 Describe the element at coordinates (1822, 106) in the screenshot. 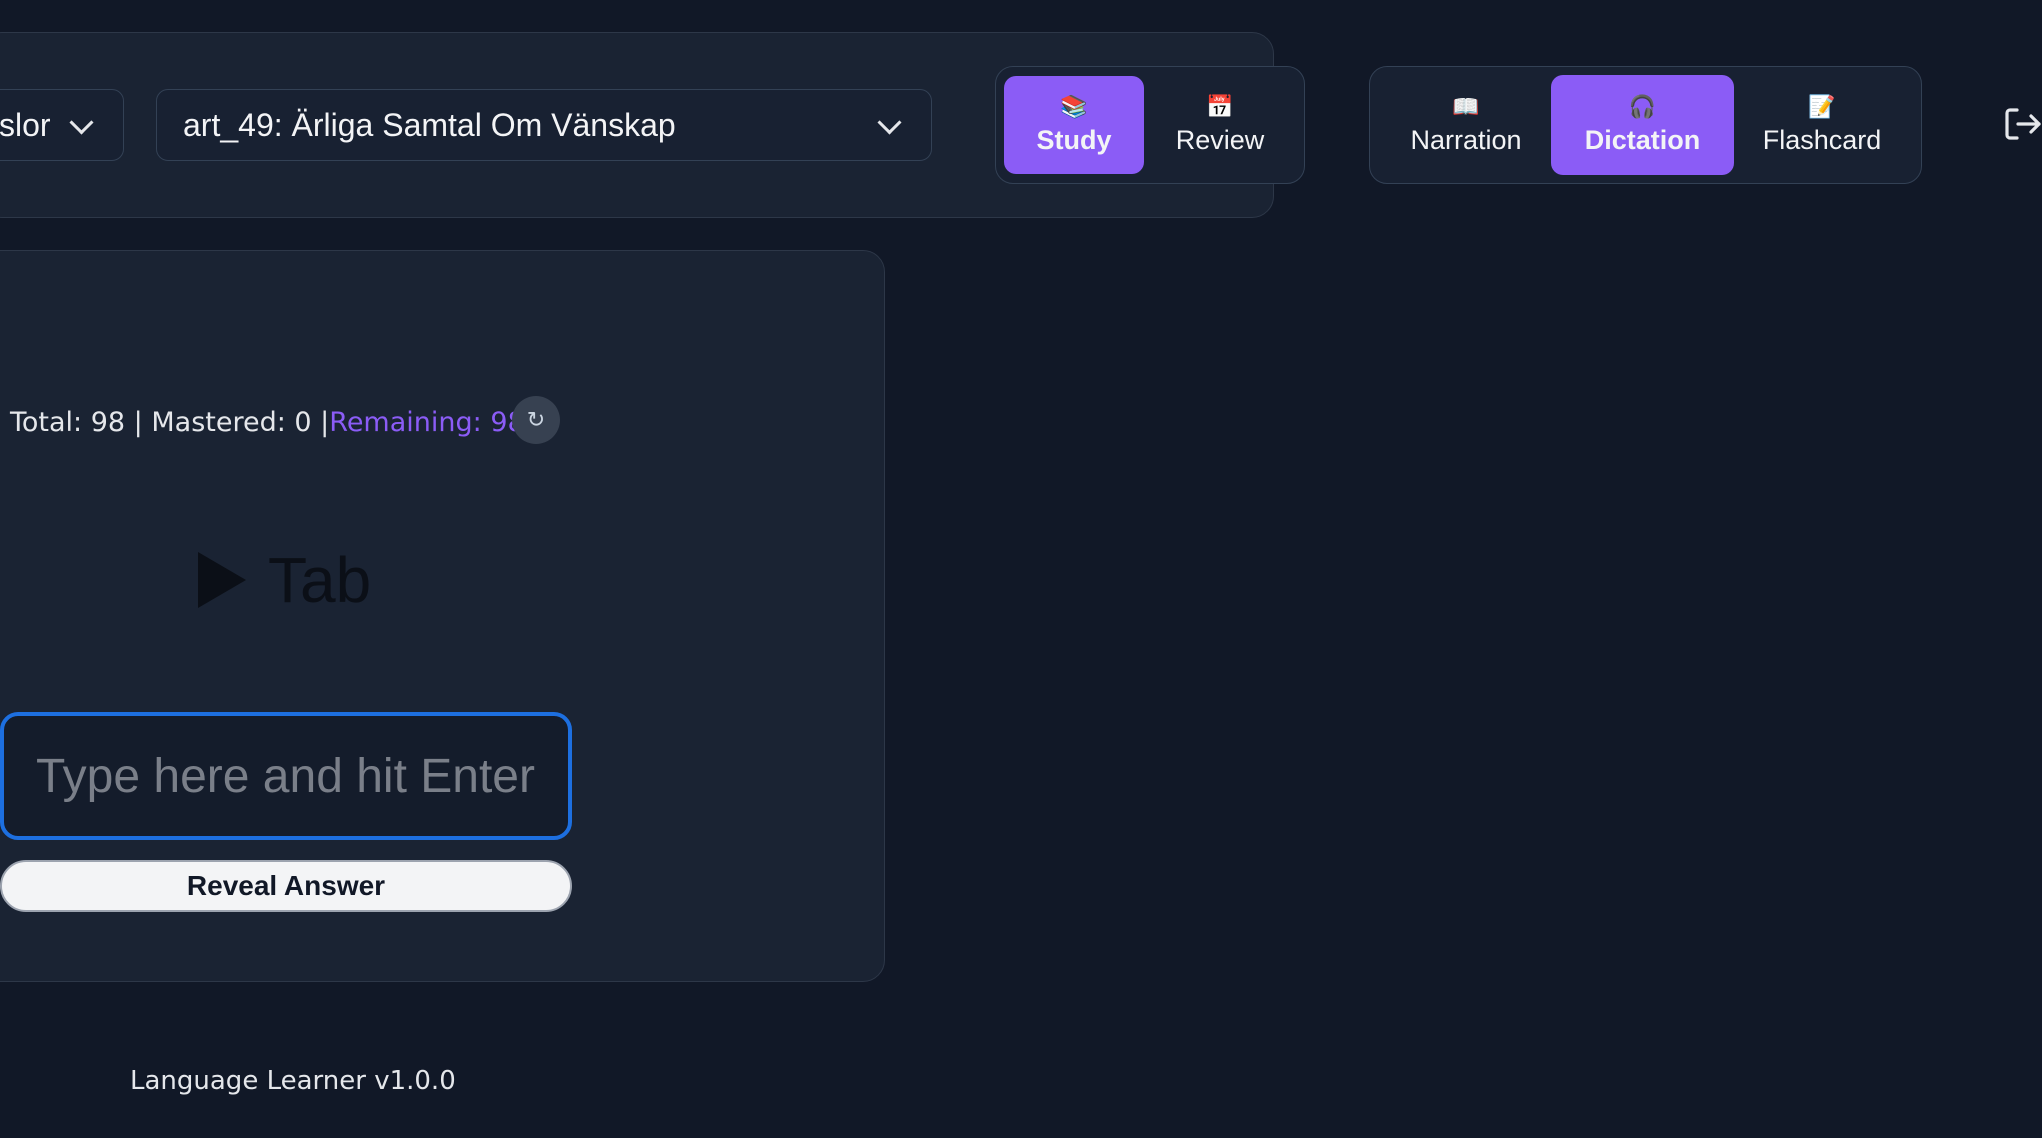

I see `memo-icon: 📝` at that location.